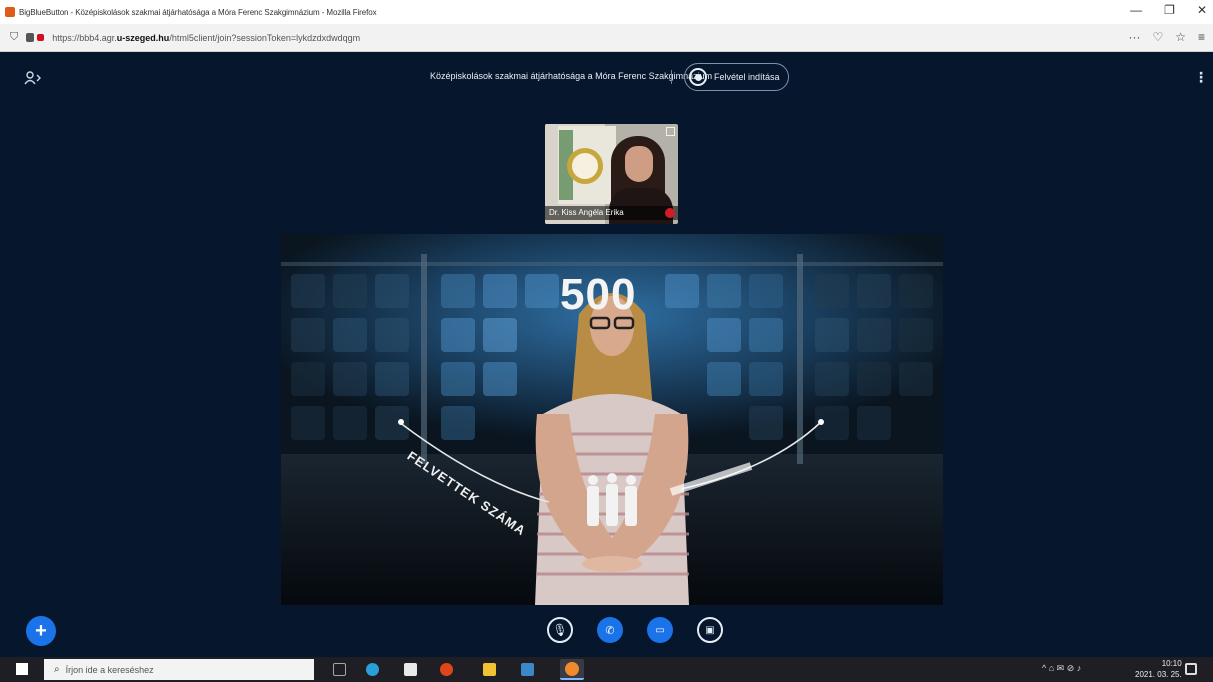 The height and width of the screenshot is (682, 1213). I want to click on taskbar-clock: 10:10 2021. 03. 25., so click(1158, 669).